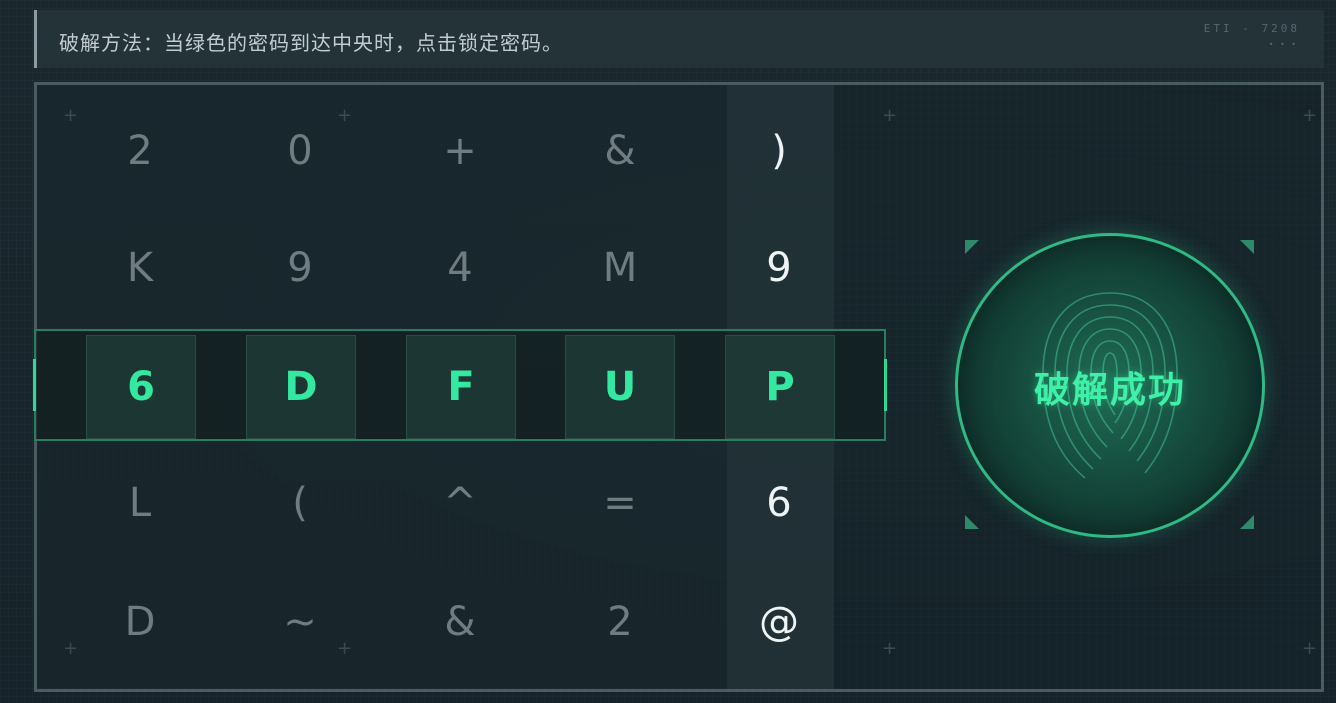  I want to click on locked-code-cell: D, so click(301, 387).